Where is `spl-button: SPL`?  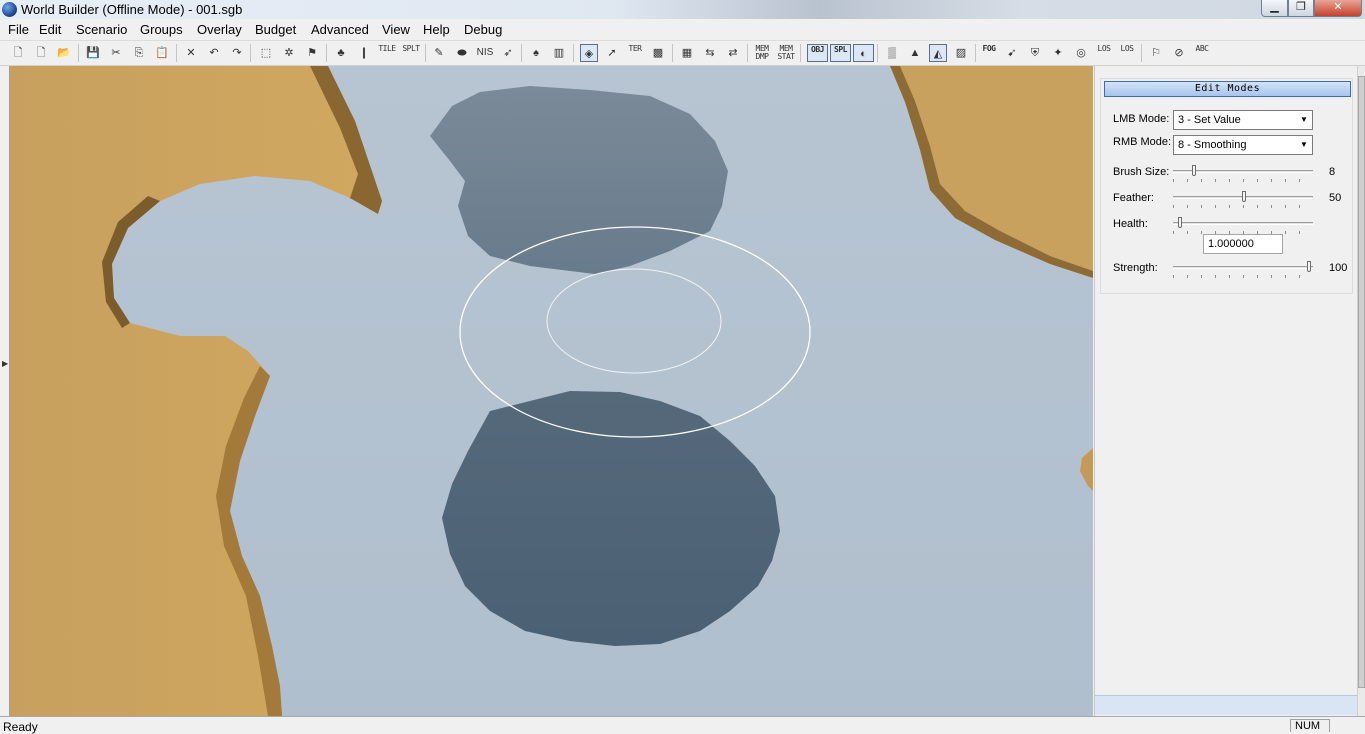
spl-button: SPL is located at coordinates (840, 53).